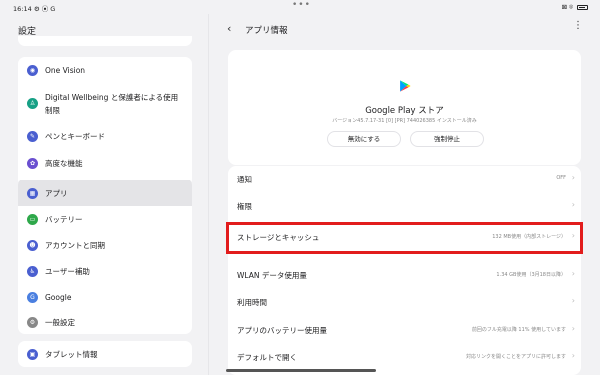  I want to click on sidebar-item-label: アプリ, so click(56, 193).